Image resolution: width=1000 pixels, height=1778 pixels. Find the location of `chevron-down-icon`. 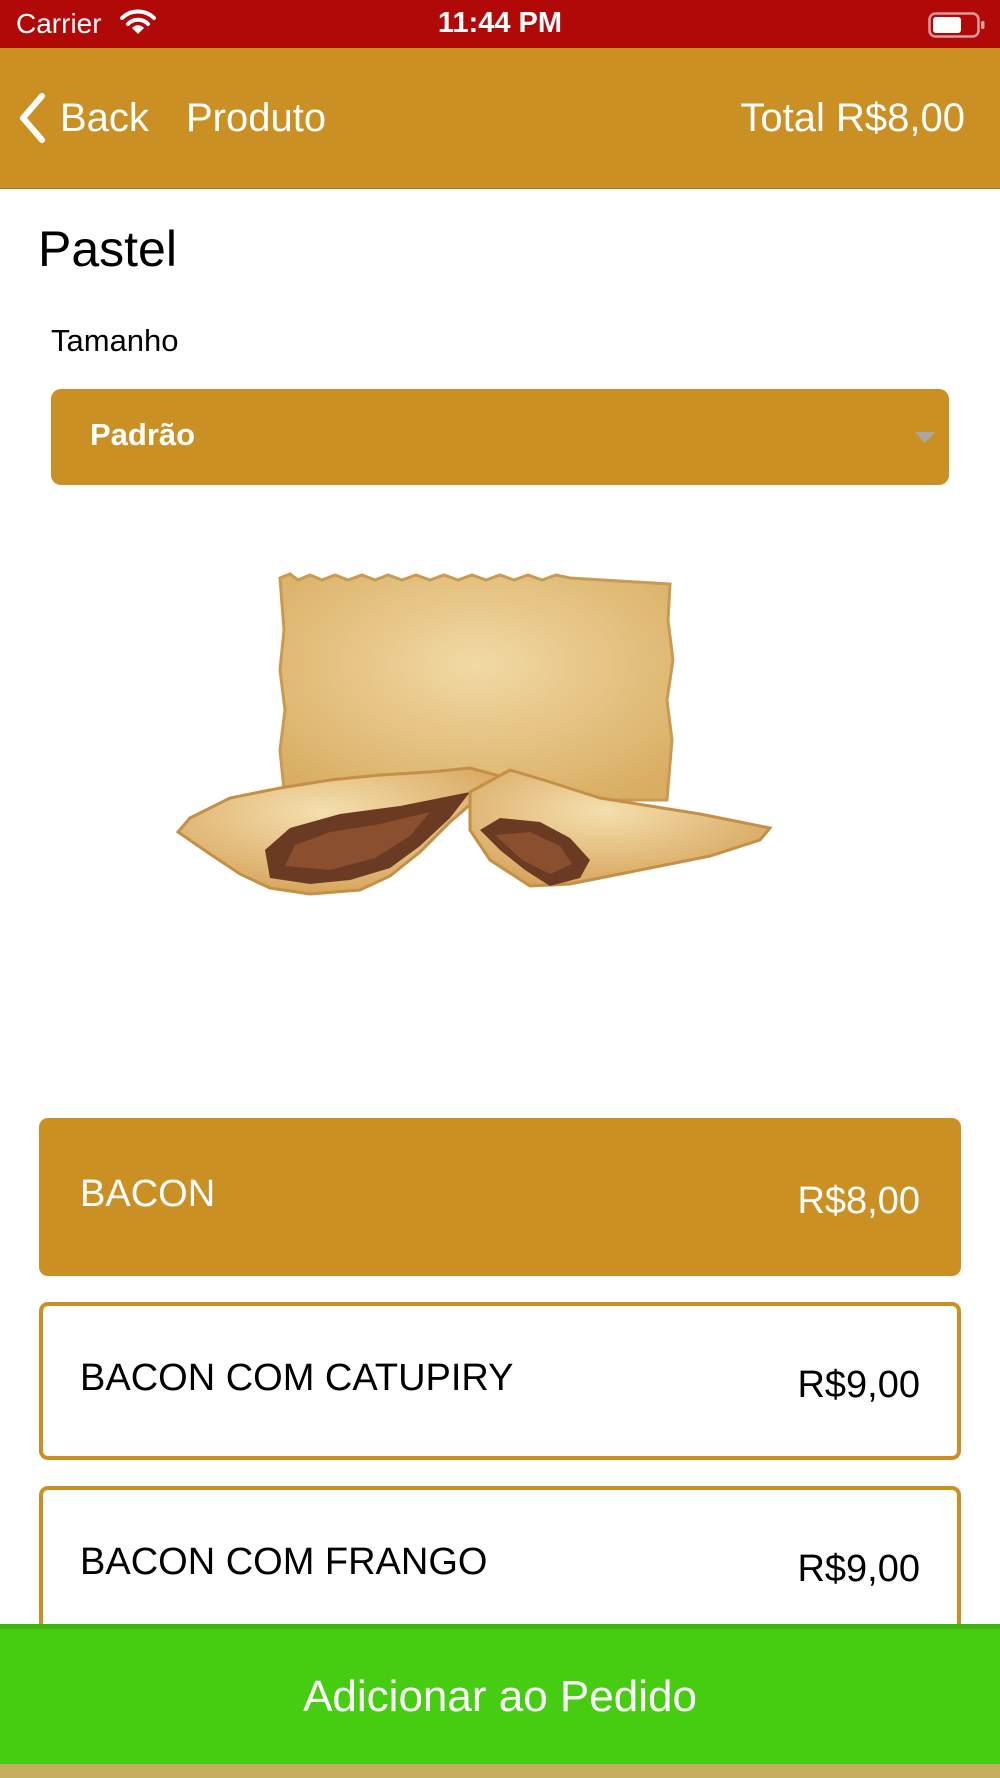

chevron-down-icon is located at coordinates (925, 437).